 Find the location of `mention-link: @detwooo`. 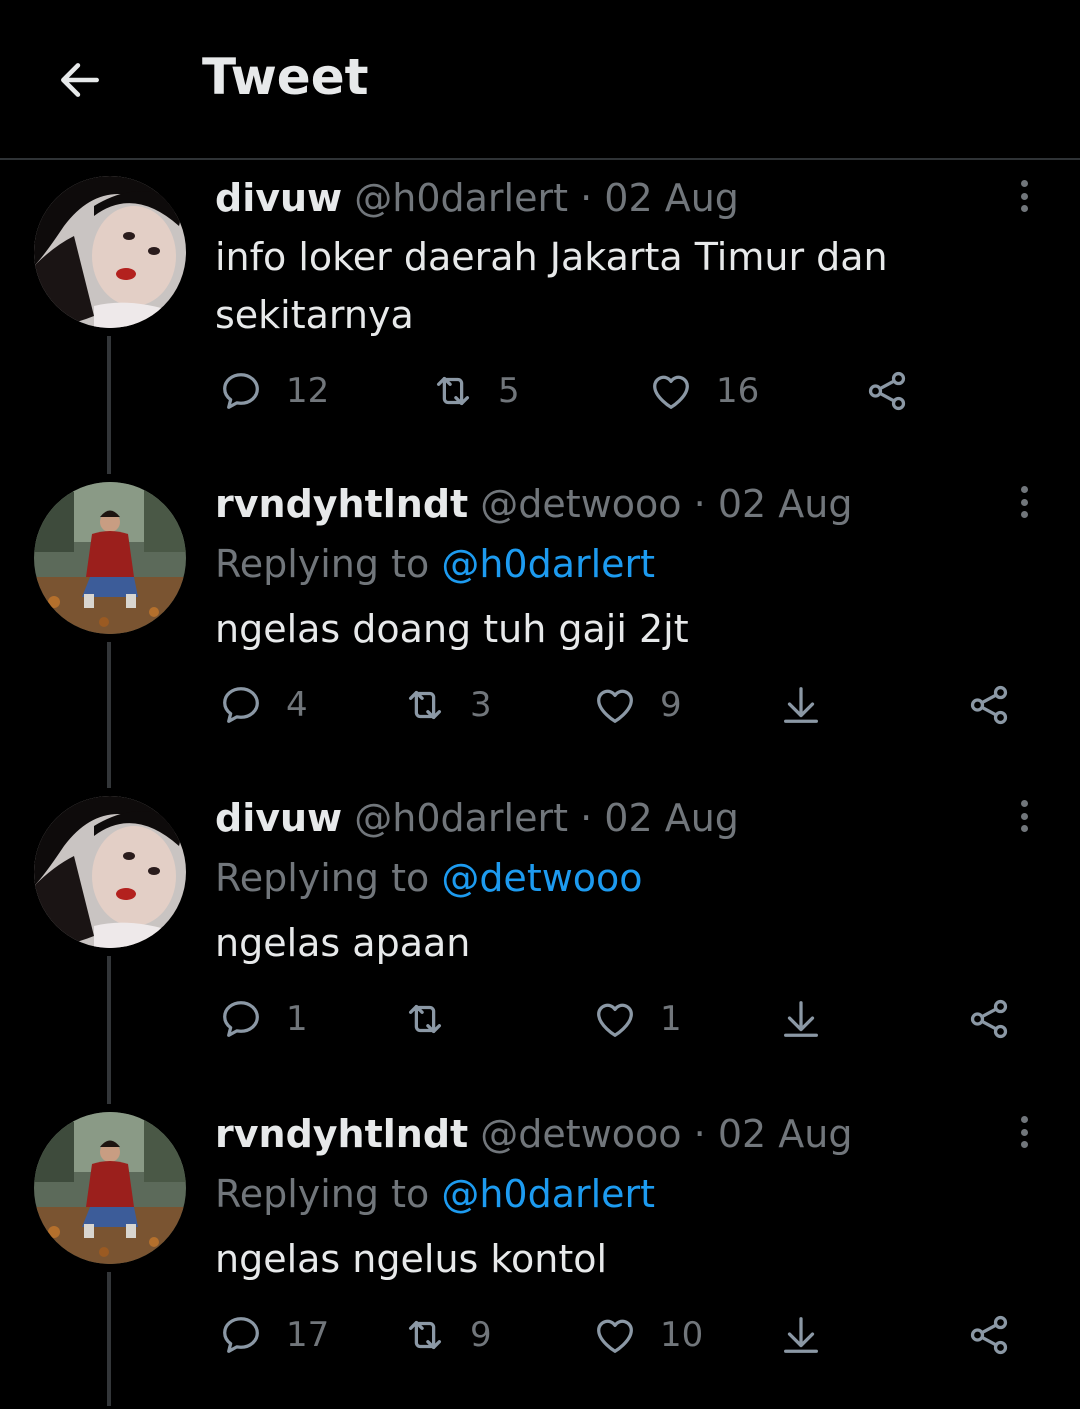

mention-link: @detwooo is located at coordinates (541, 878).